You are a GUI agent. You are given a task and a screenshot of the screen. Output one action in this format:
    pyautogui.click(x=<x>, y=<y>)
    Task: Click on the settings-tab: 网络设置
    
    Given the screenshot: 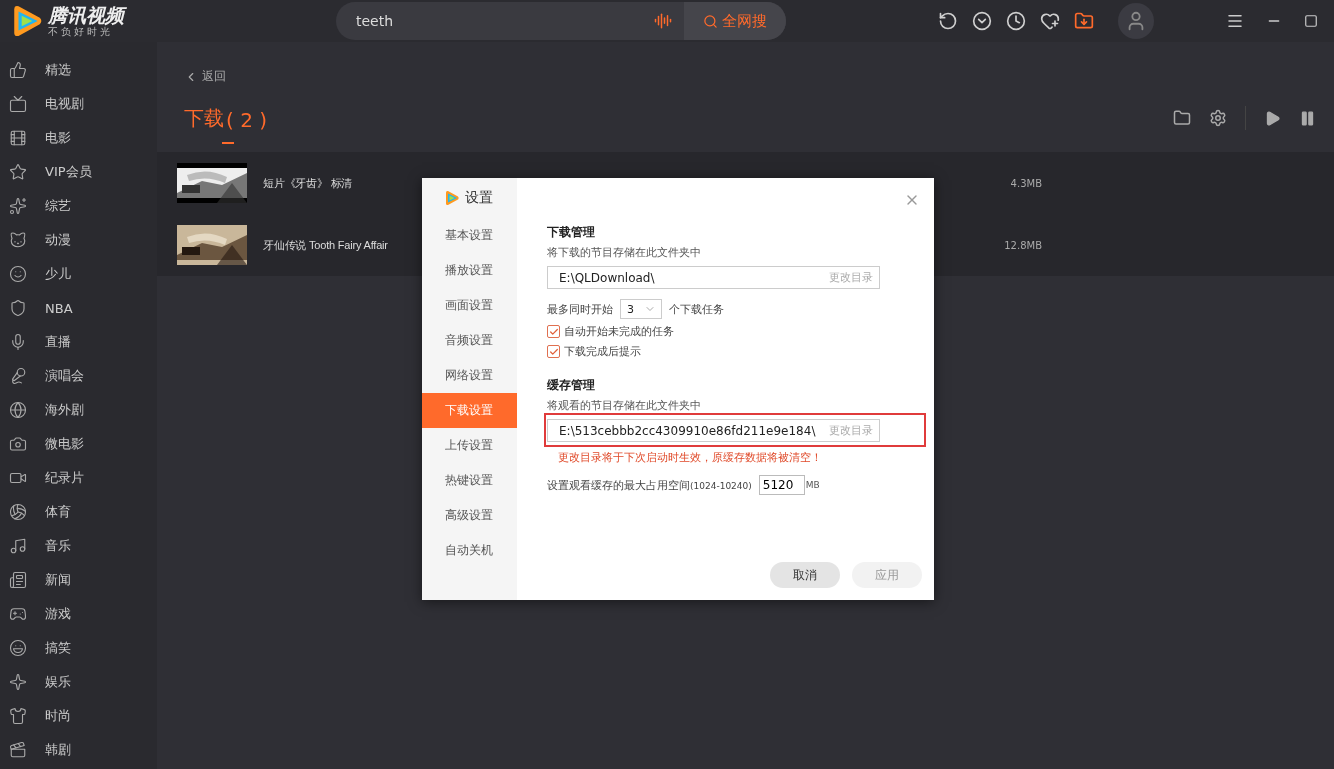 What is the action you would take?
    pyautogui.click(x=469, y=375)
    